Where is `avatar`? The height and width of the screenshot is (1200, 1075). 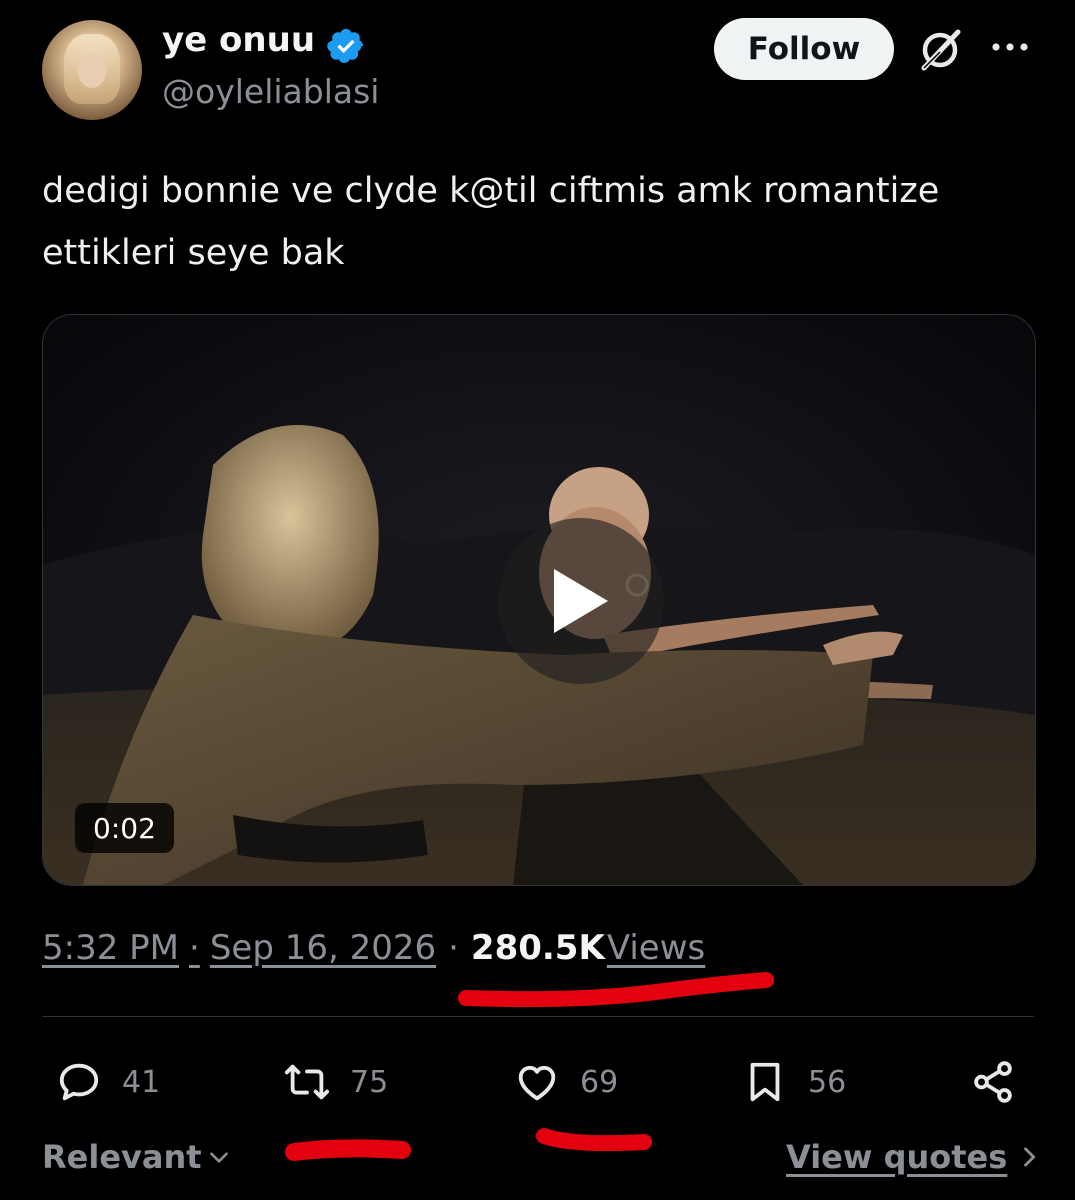
avatar is located at coordinates (92, 70).